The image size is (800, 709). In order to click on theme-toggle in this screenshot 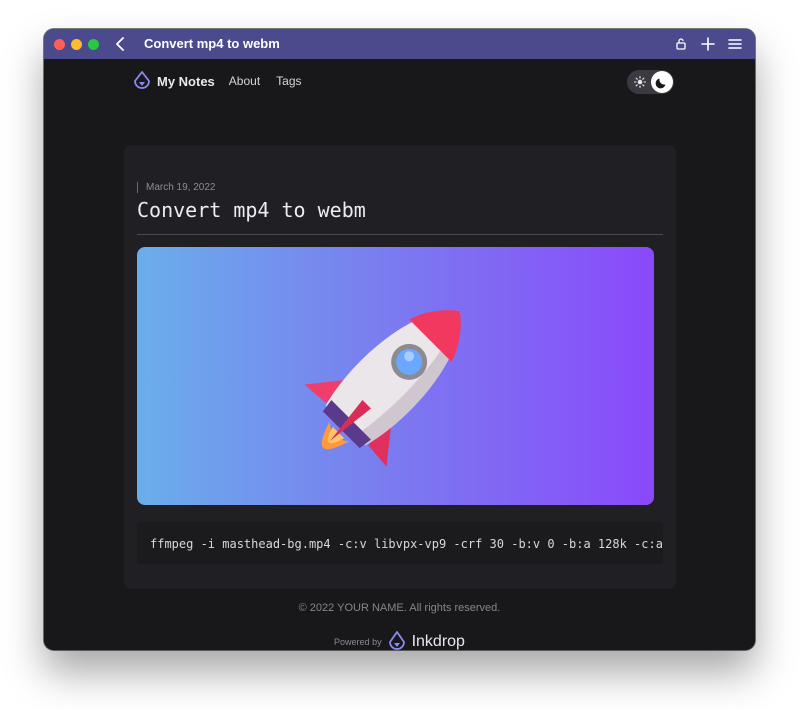, I will do `click(650, 82)`.